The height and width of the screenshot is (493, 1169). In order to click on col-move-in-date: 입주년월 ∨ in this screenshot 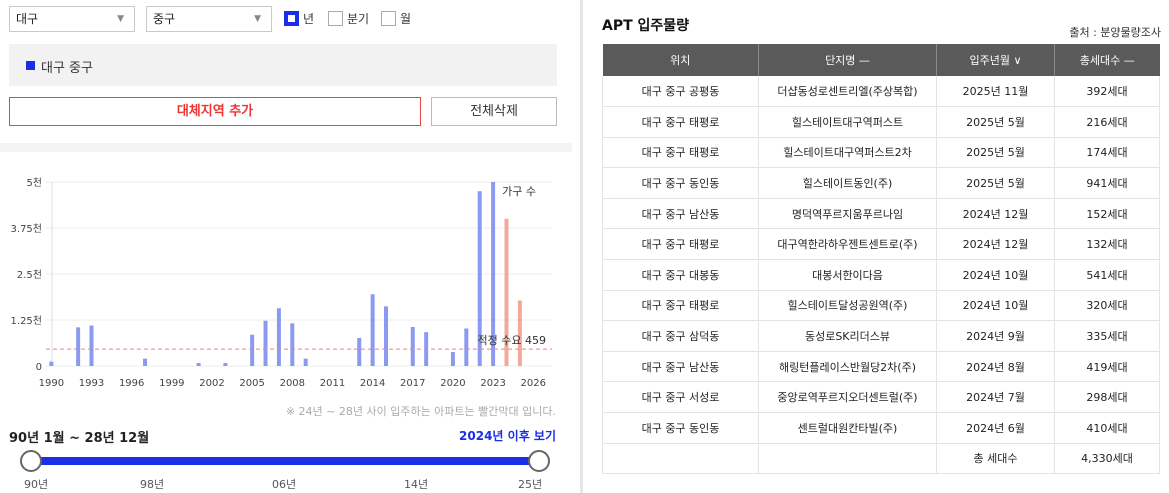, I will do `click(995, 60)`.